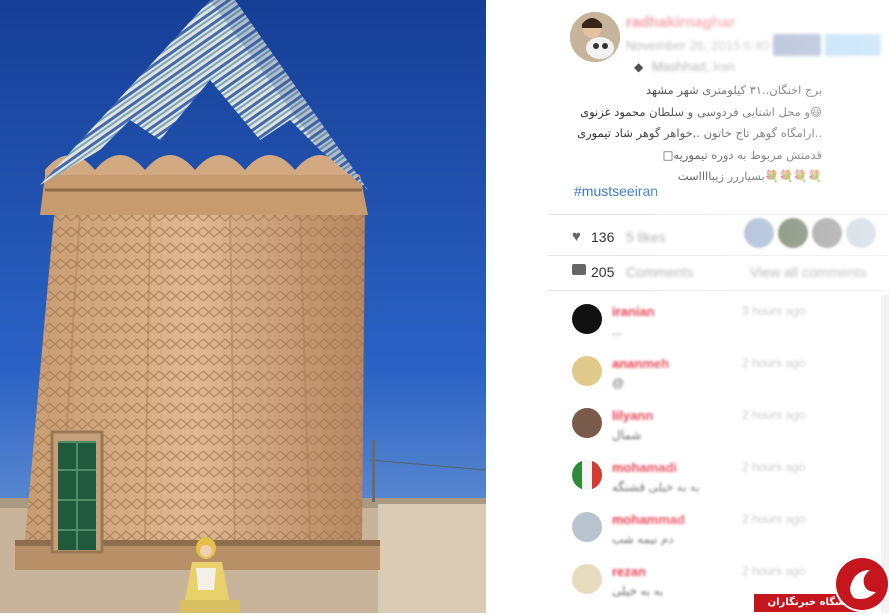 This screenshot has width=889, height=615. What do you see at coordinates (603, 237) in the screenshot?
I see `likes-count: 136` at bounding box center [603, 237].